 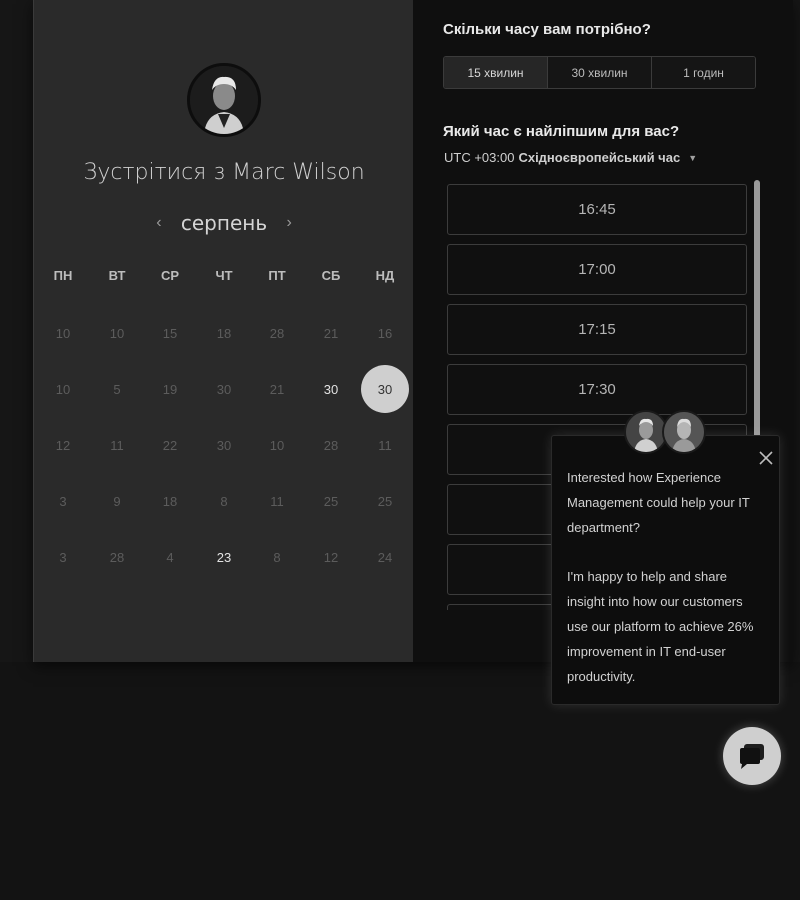 What do you see at coordinates (597, 329) in the screenshot?
I see `time-slot-button: 17:15` at bounding box center [597, 329].